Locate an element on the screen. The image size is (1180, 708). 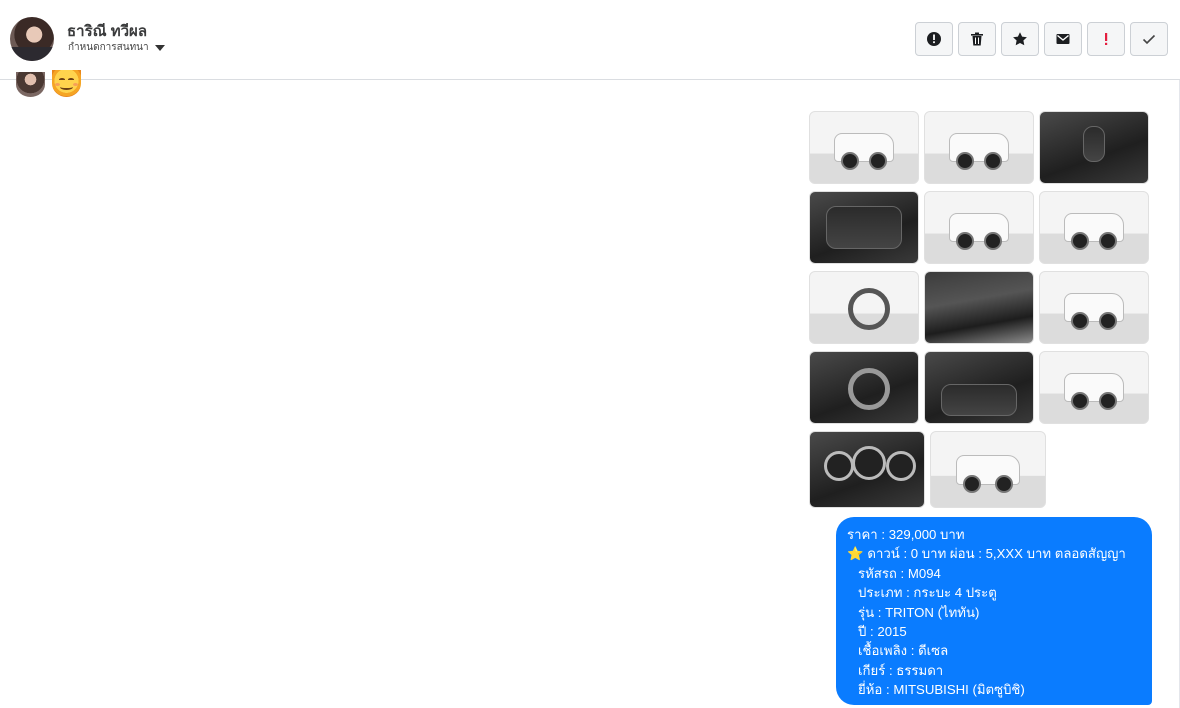
photo-engine-bay is located at coordinates (979, 307).